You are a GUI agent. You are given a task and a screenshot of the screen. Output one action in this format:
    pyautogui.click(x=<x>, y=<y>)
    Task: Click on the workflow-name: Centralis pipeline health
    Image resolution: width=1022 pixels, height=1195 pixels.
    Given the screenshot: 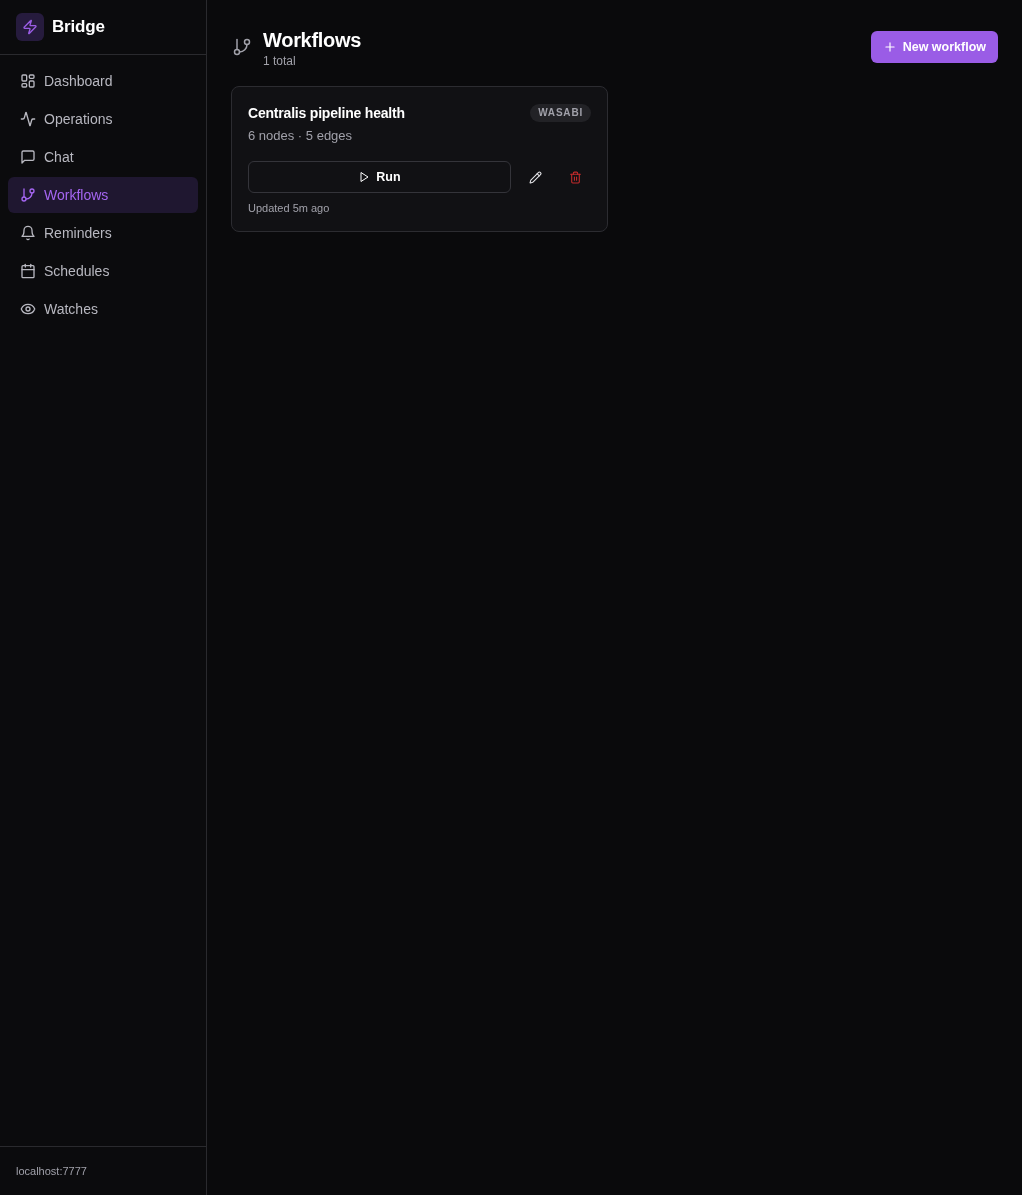 What is the action you would take?
    pyautogui.click(x=326, y=113)
    